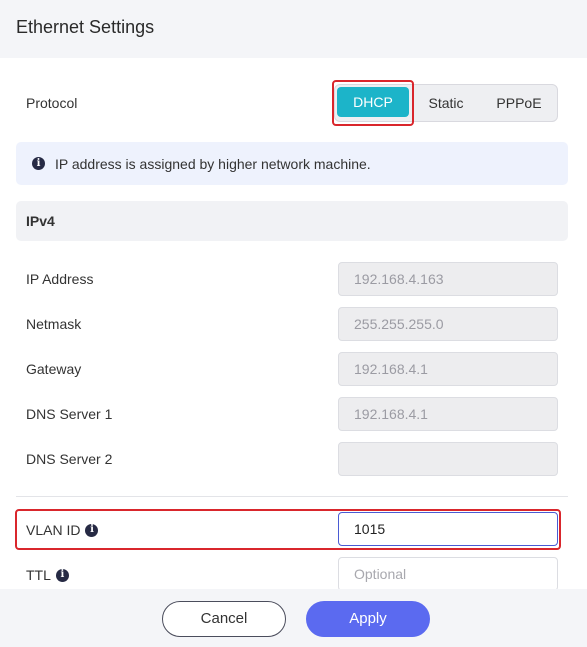  Describe the element at coordinates (38, 163) in the screenshot. I see `info-icon: i` at that location.